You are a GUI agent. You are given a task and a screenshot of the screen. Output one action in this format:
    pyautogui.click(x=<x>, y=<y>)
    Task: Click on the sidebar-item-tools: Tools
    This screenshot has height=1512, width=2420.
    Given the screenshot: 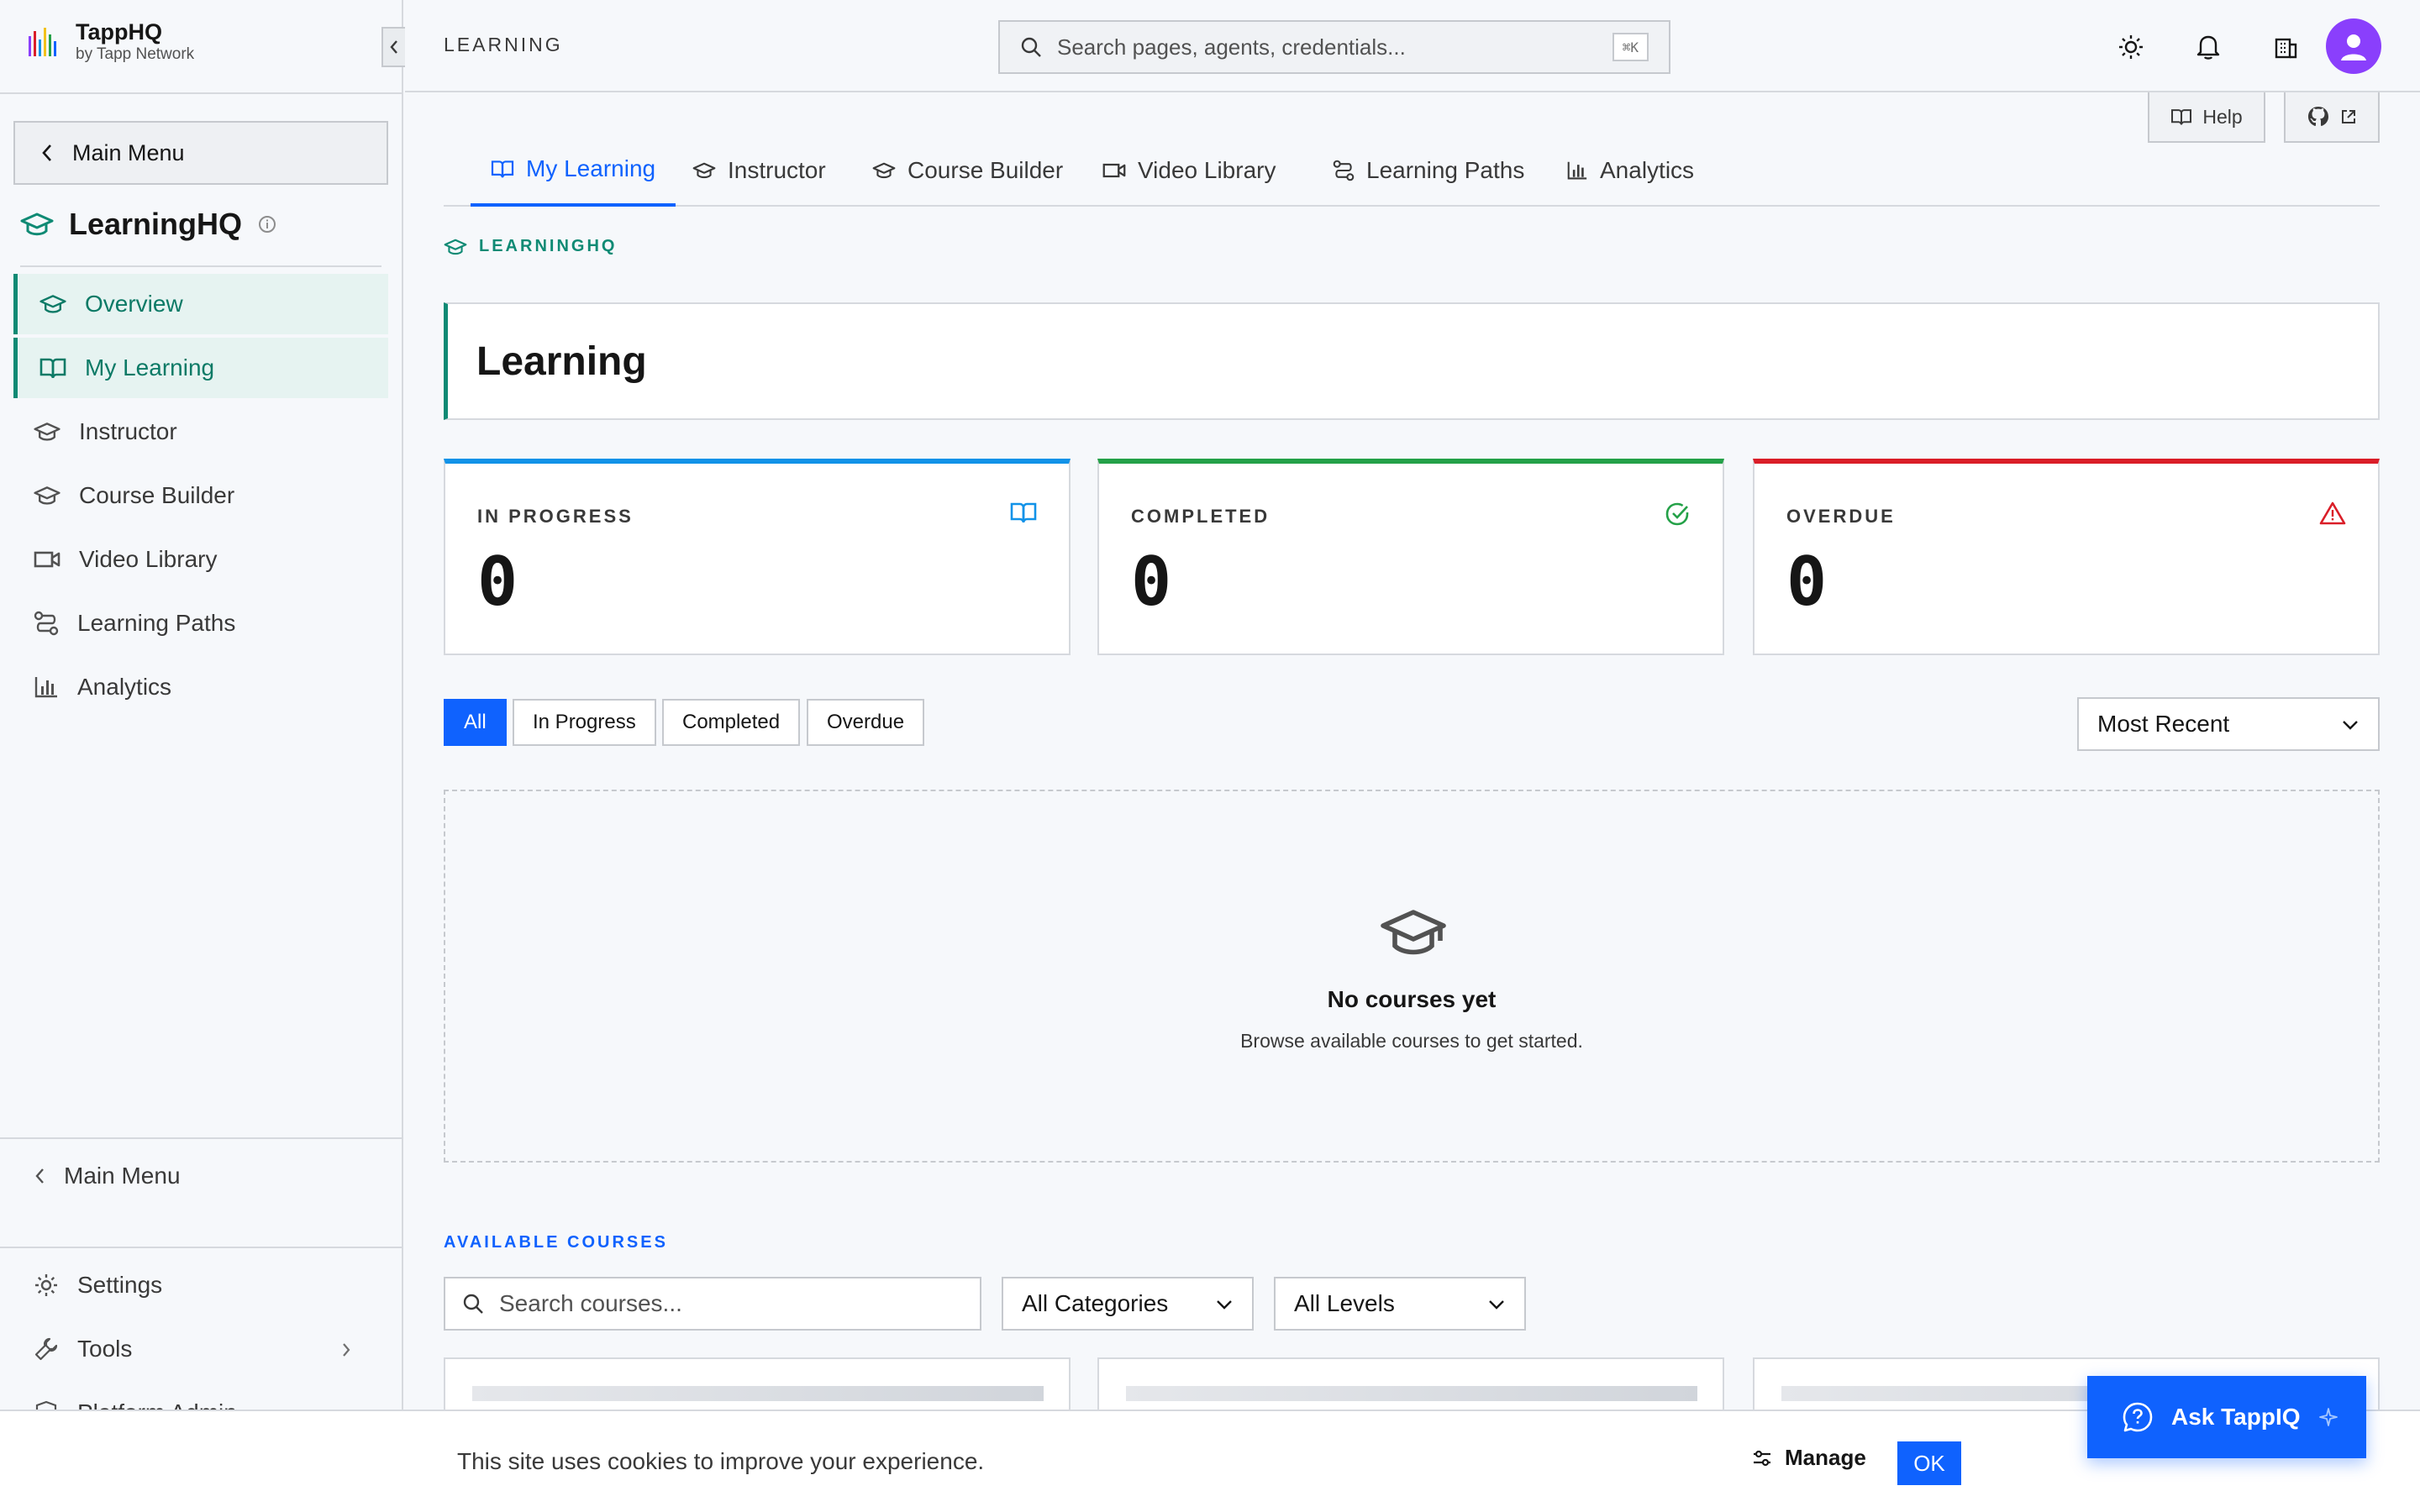 What is the action you would take?
    pyautogui.click(x=200, y=1349)
    